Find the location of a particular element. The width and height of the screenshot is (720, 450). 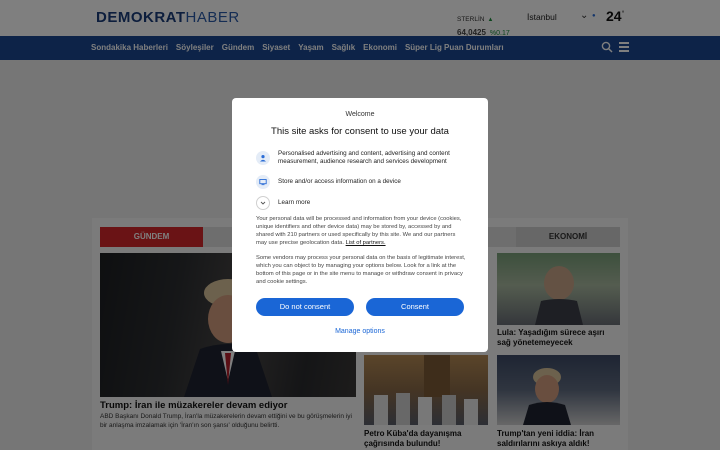

person-icon is located at coordinates (263, 157).